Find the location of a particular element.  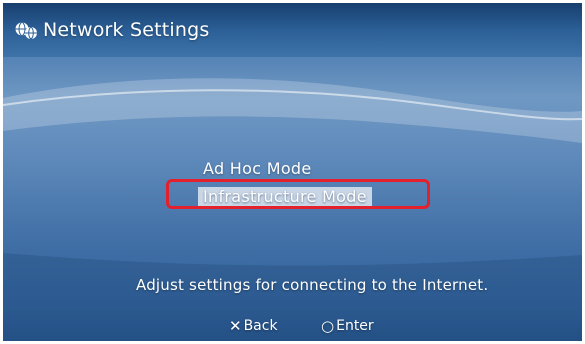

network-globe-icon is located at coordinates (25, 30).